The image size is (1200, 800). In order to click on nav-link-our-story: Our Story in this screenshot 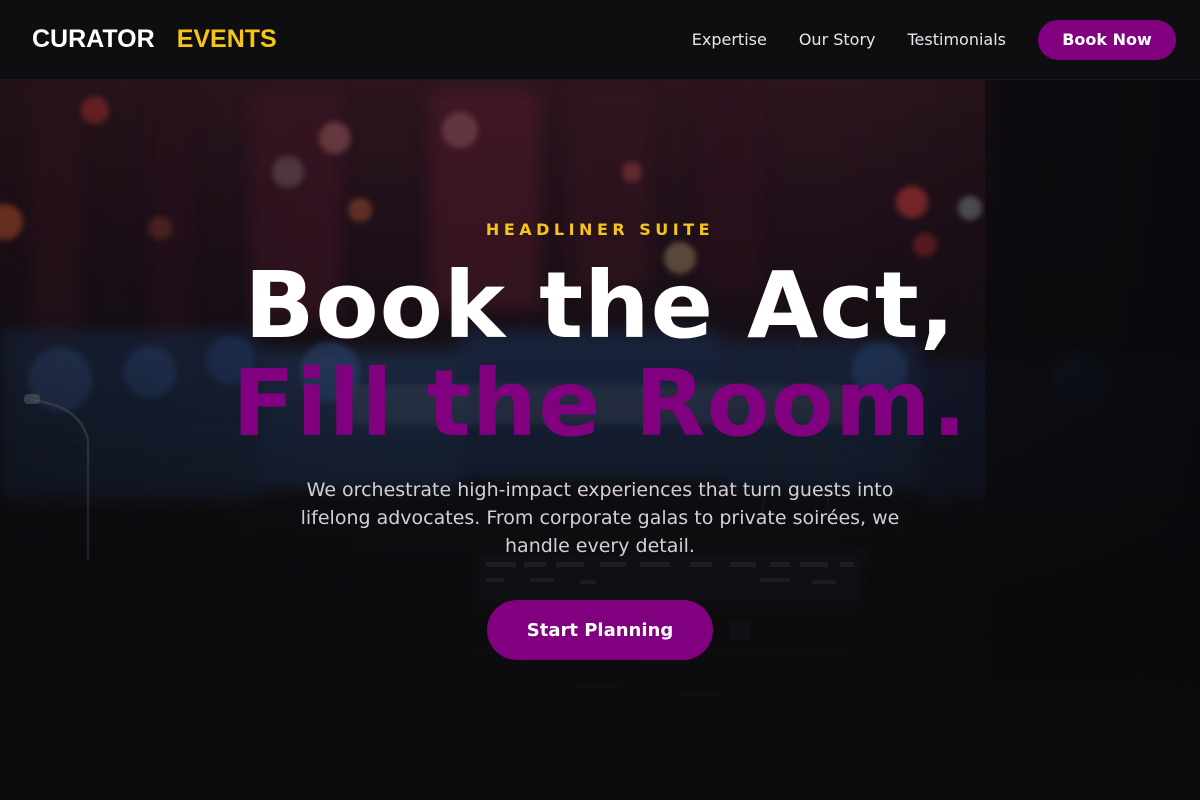, I will do `click(837, 39)`.